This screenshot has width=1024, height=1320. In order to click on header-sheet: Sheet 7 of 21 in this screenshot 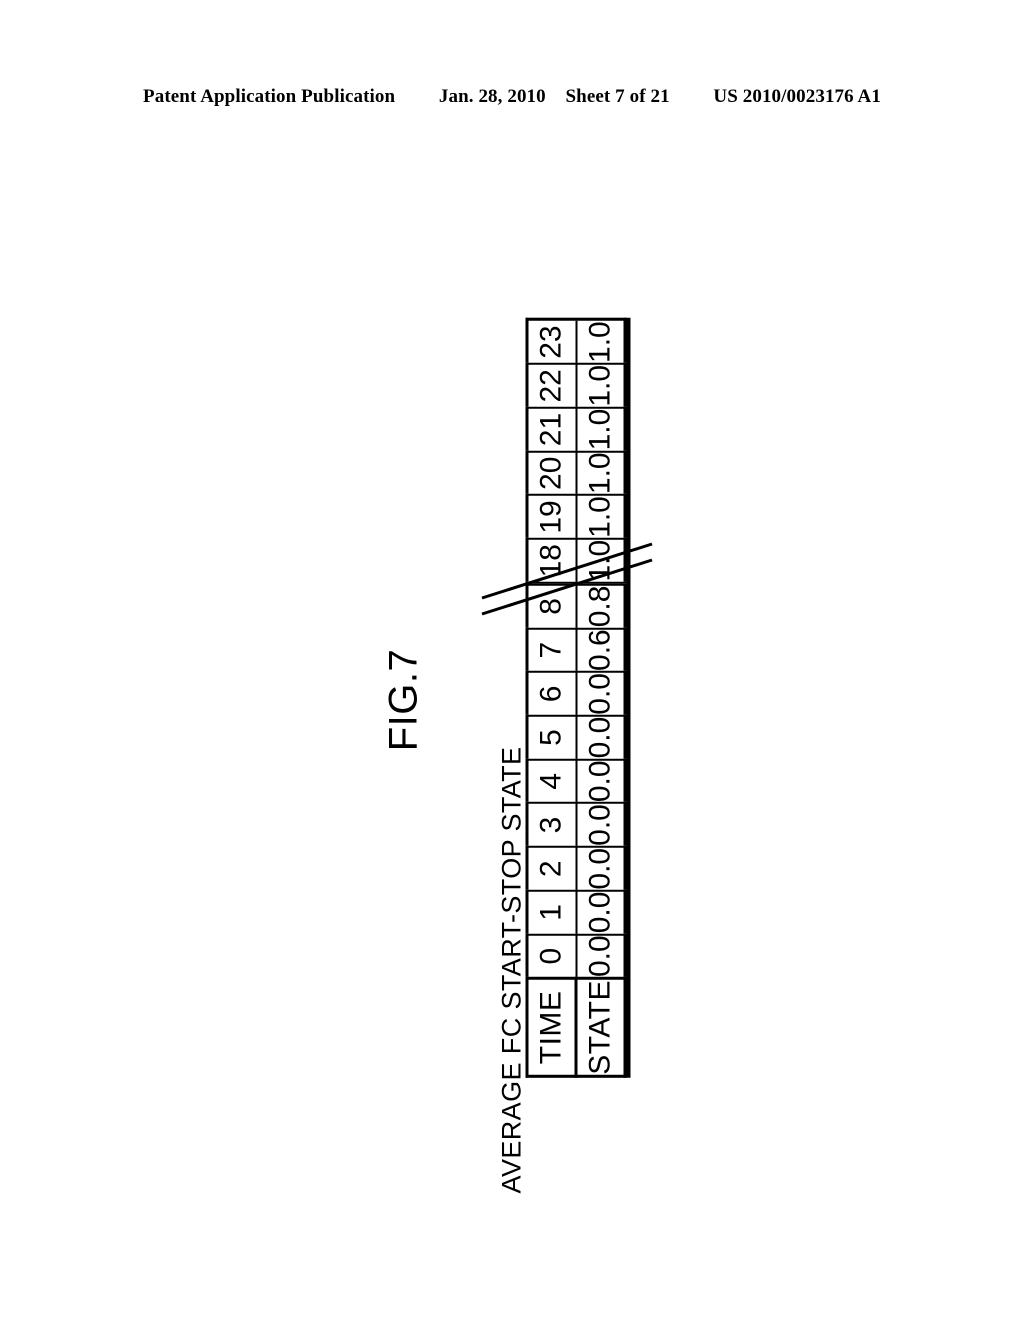, I will do `click(617, 96)`.